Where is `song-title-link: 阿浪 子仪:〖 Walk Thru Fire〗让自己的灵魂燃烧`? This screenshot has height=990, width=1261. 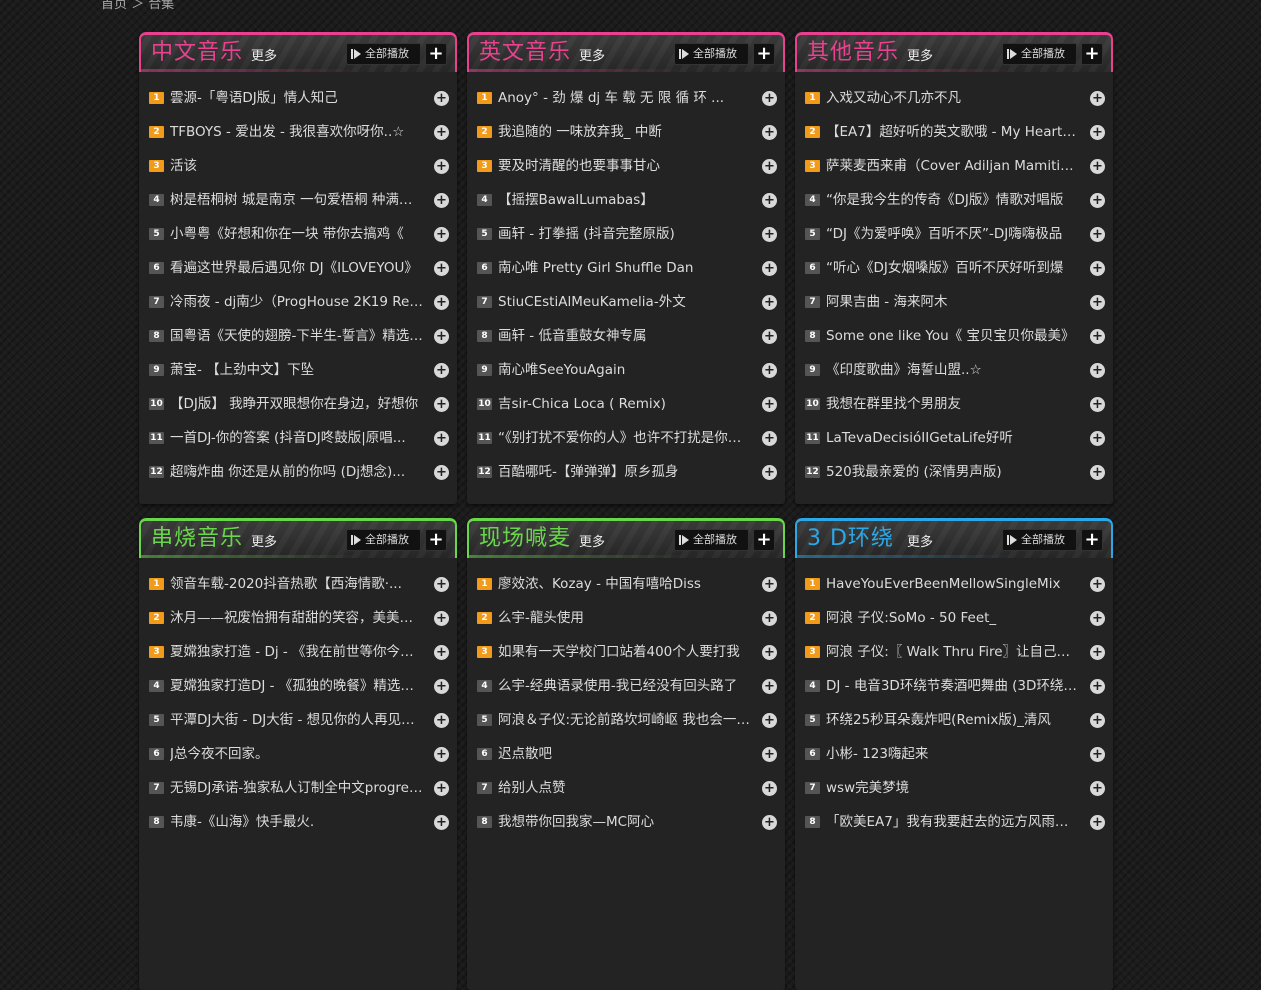 song-title-link: 阿浪 子仪:〖 Walk Thru Fire〗让自己的灵魂燃烧 is located at coordinates (952, 652).